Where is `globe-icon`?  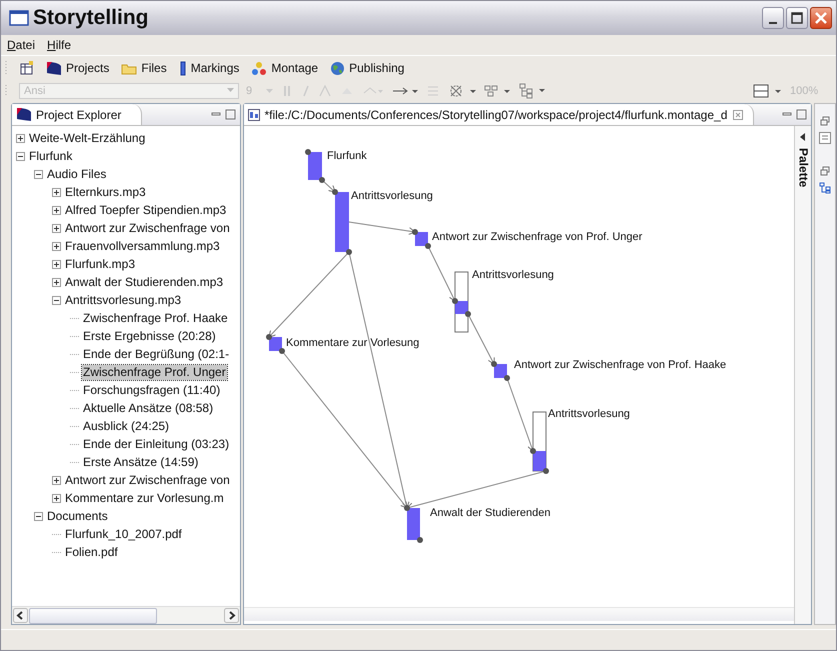 globe-icon is located at coordinates (338, 68).